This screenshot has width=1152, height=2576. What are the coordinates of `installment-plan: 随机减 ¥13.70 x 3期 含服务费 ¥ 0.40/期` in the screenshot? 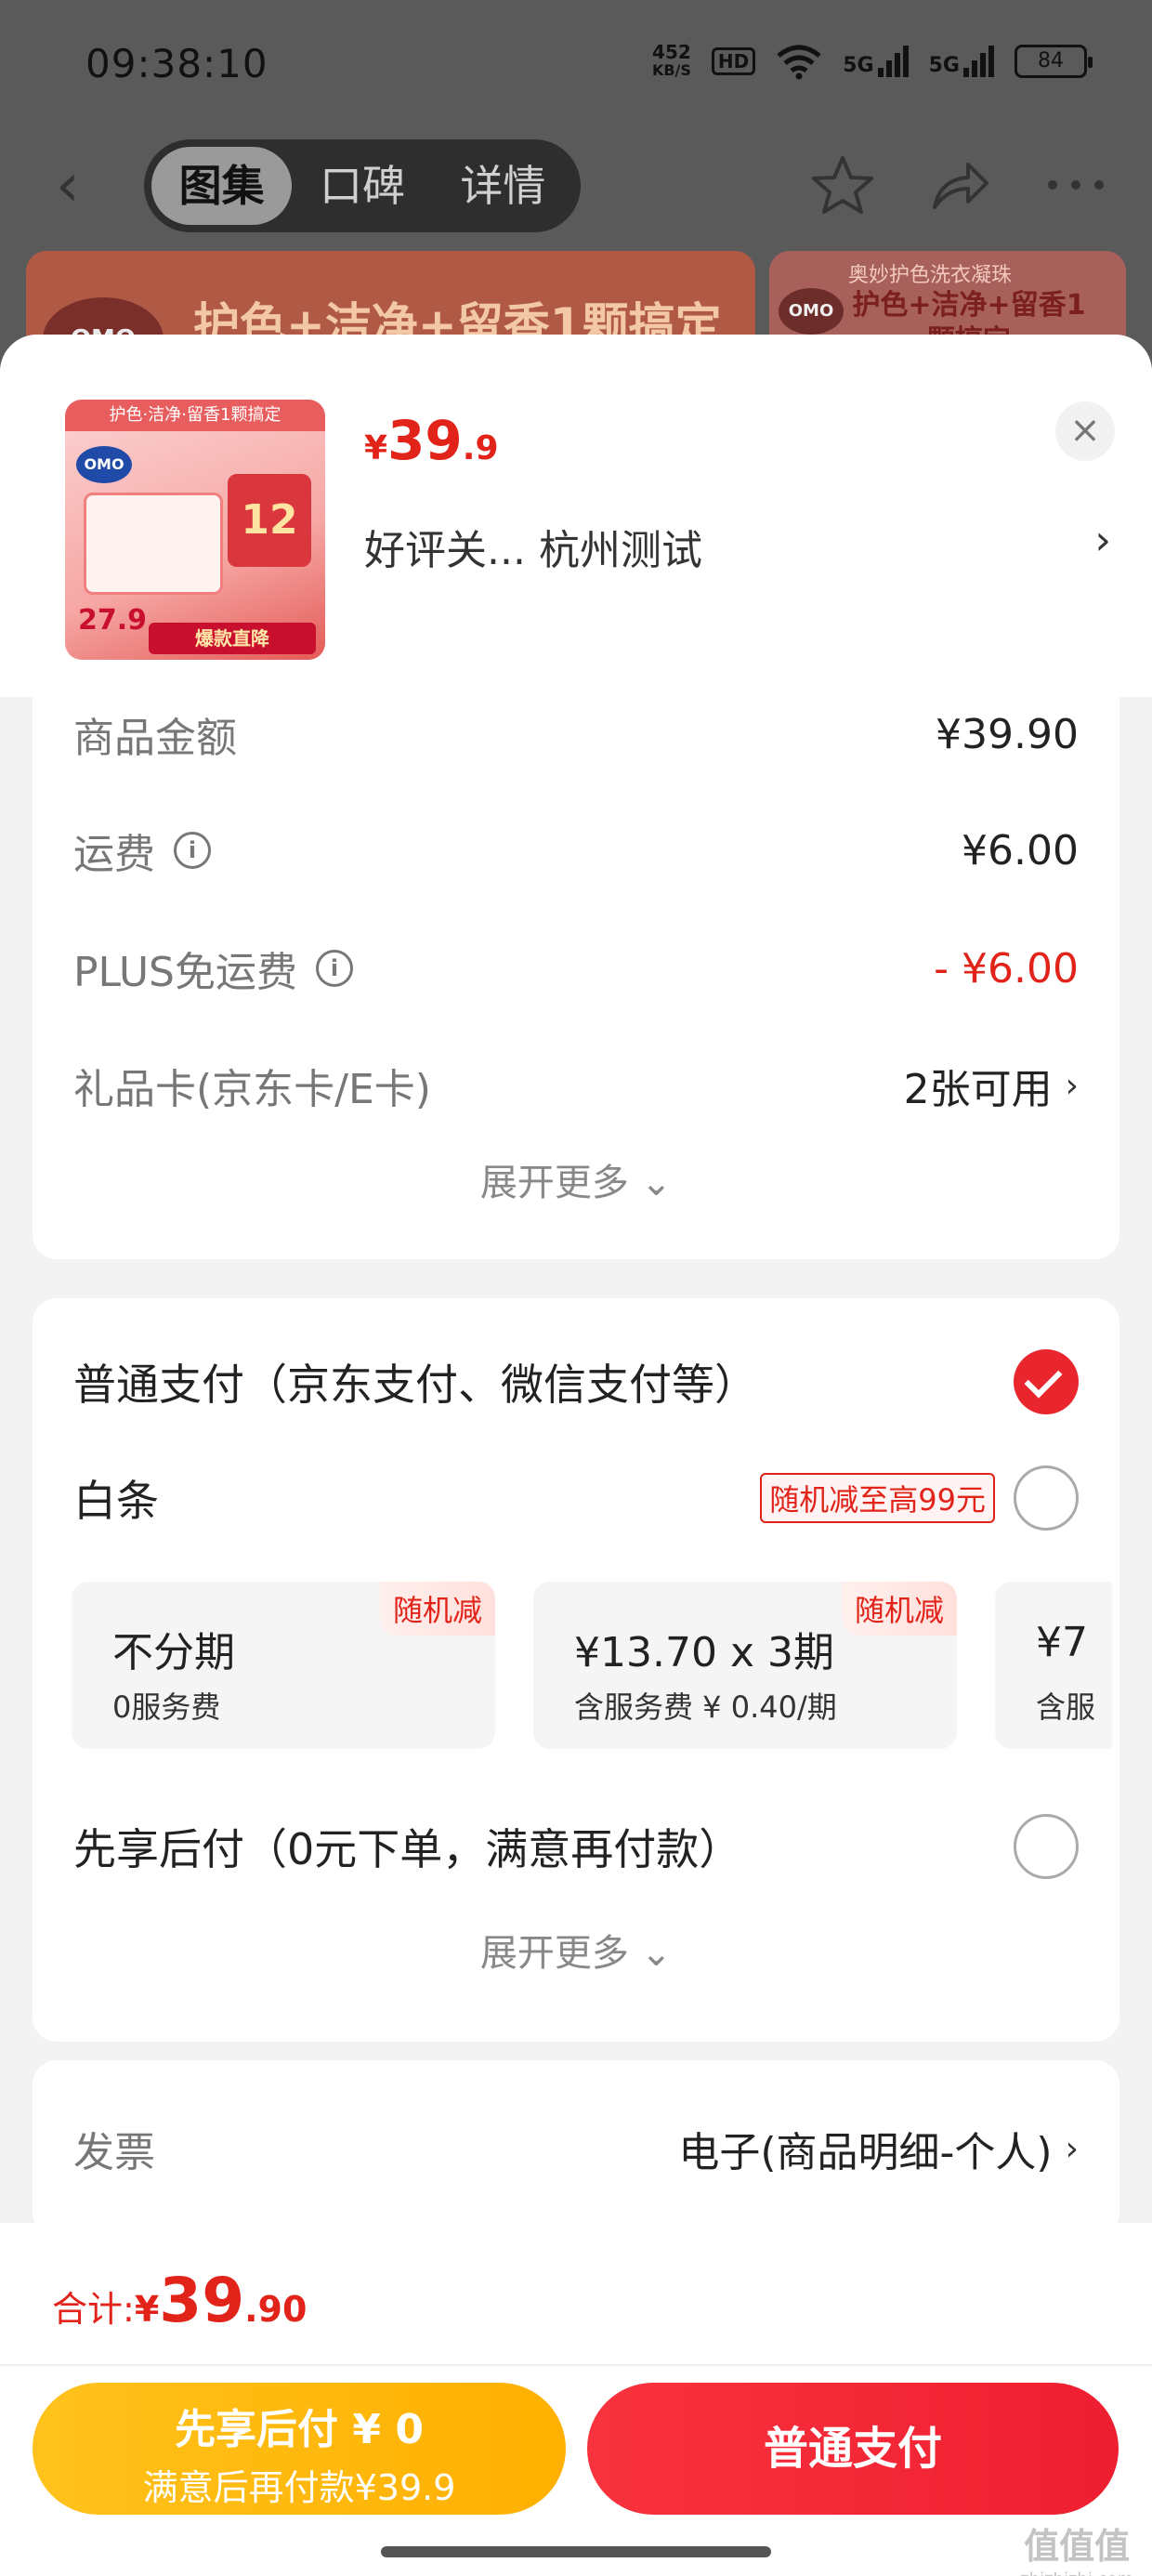 It's located at (745, 1665).